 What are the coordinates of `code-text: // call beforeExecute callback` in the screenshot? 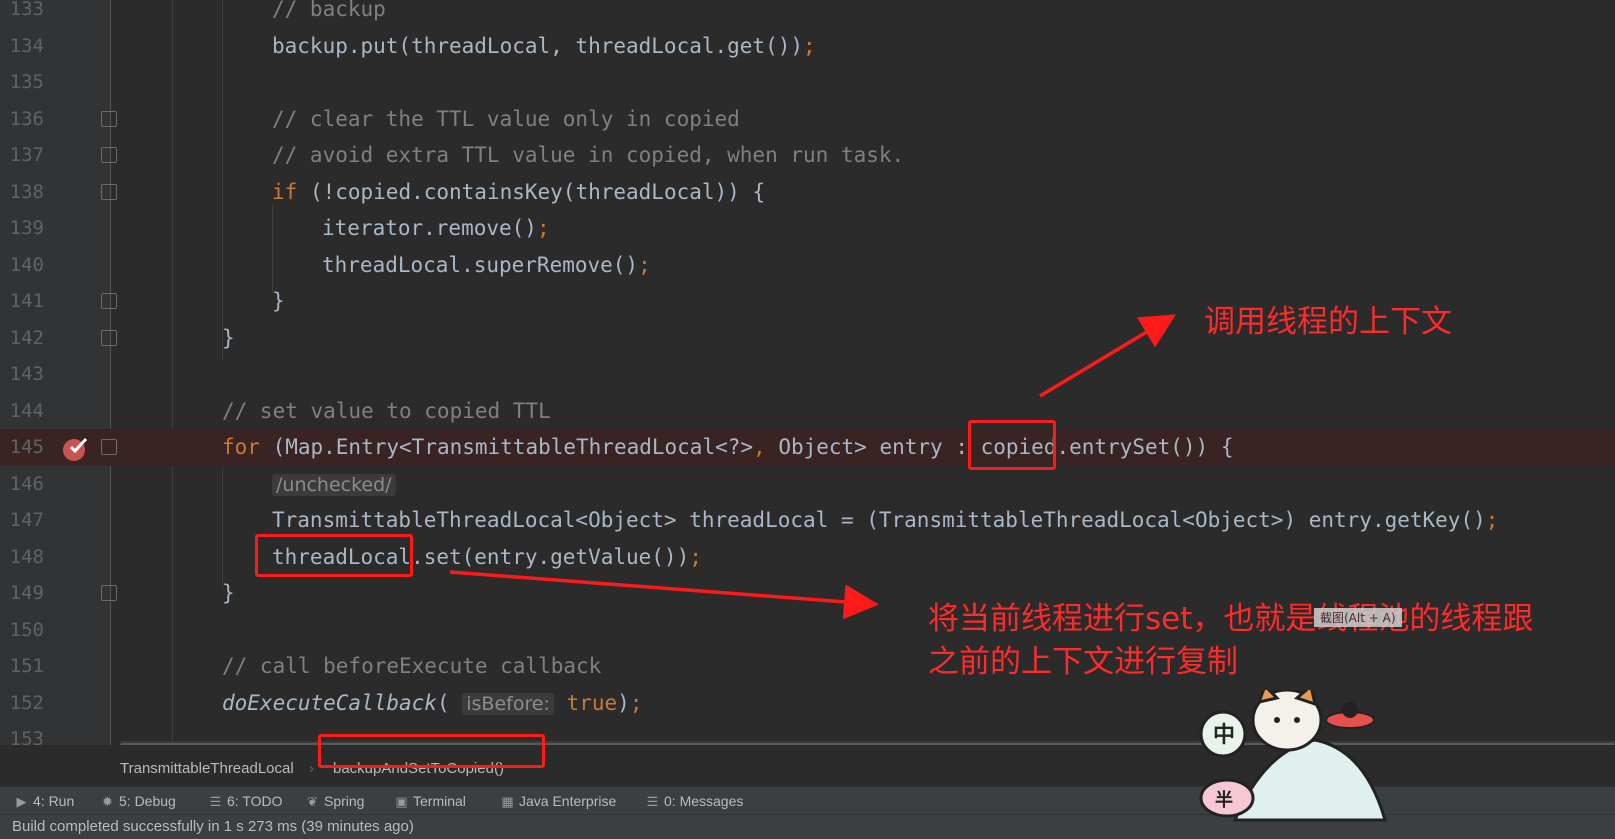 It's located at (411, 666).